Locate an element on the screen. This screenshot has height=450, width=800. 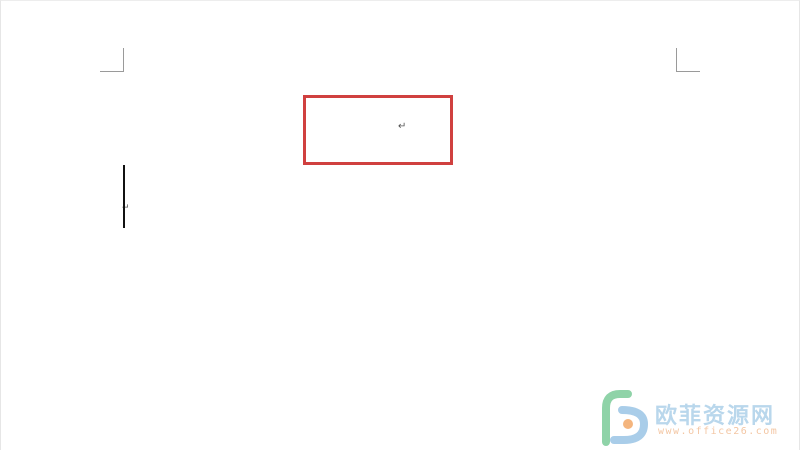
watermark-url: www.office26.com is located at coordinates (718, 431).